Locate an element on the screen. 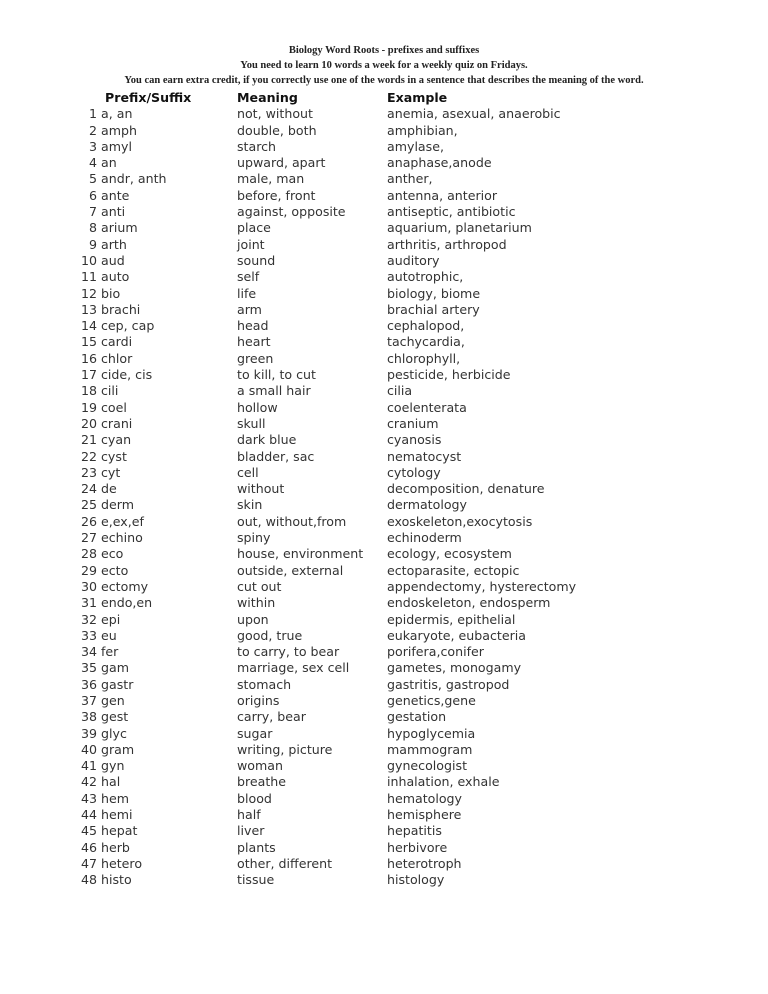  prefix-cell: amyl is located at coordinates (116, 146).